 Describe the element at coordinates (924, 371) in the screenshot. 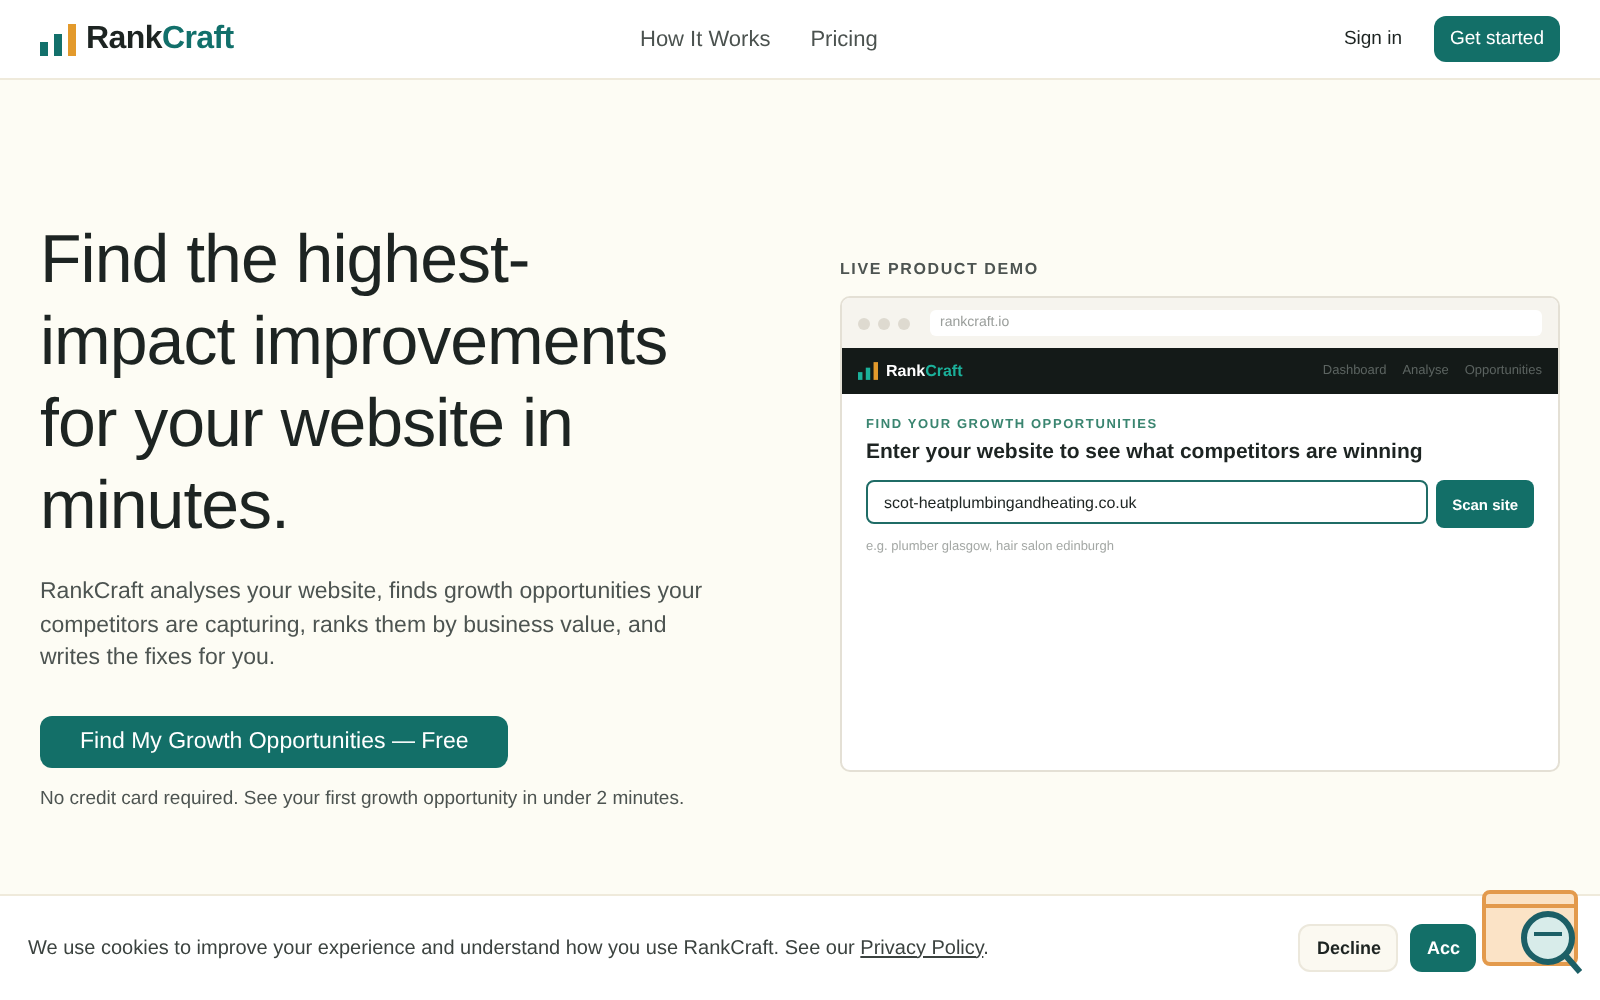

I see `app-logo: RankCraft` at that location.